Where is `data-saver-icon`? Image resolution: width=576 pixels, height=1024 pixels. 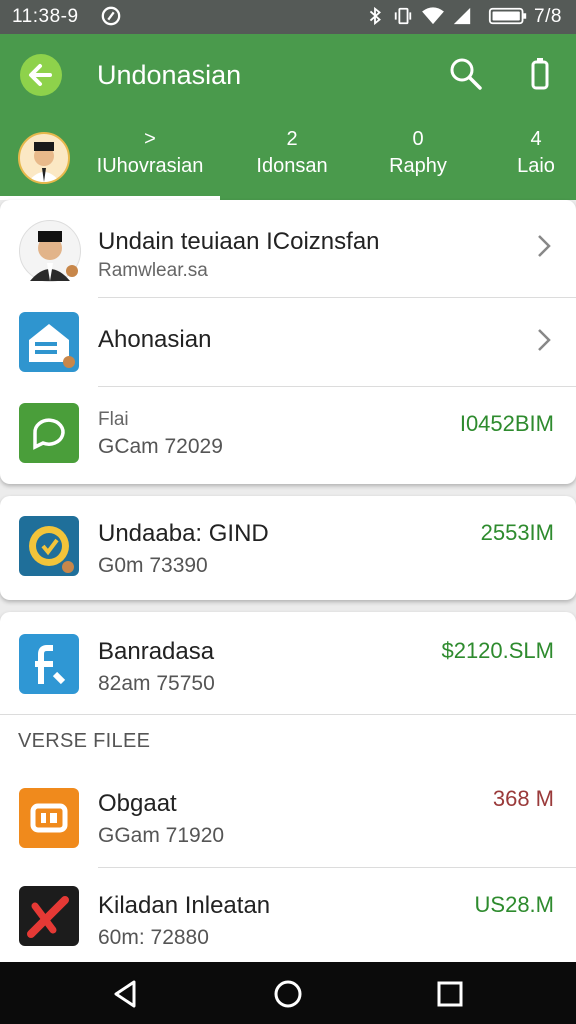 data-saver-icon is located at coordinates (111, 16).